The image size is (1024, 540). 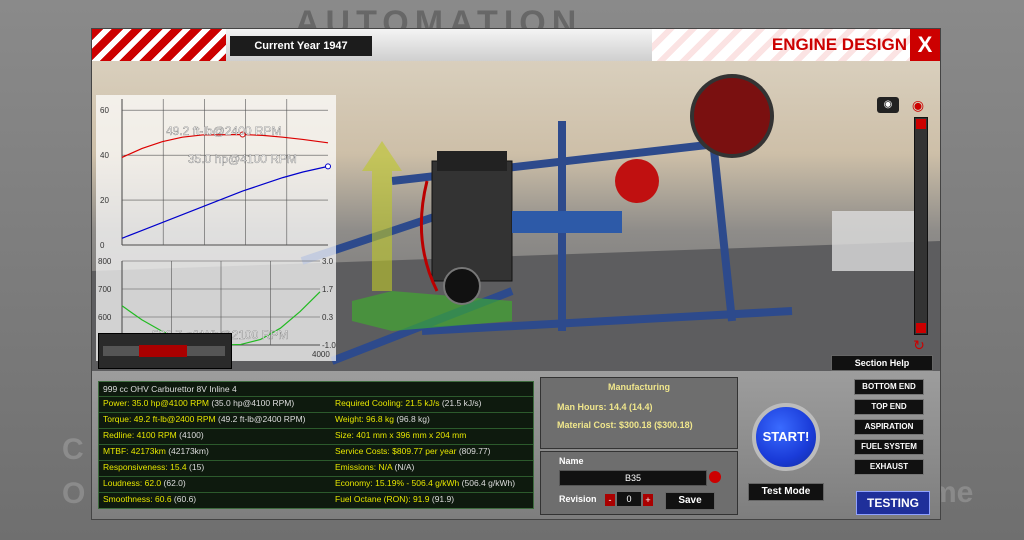 I want to click on name-clear-icon, so click(x=715, y=477).